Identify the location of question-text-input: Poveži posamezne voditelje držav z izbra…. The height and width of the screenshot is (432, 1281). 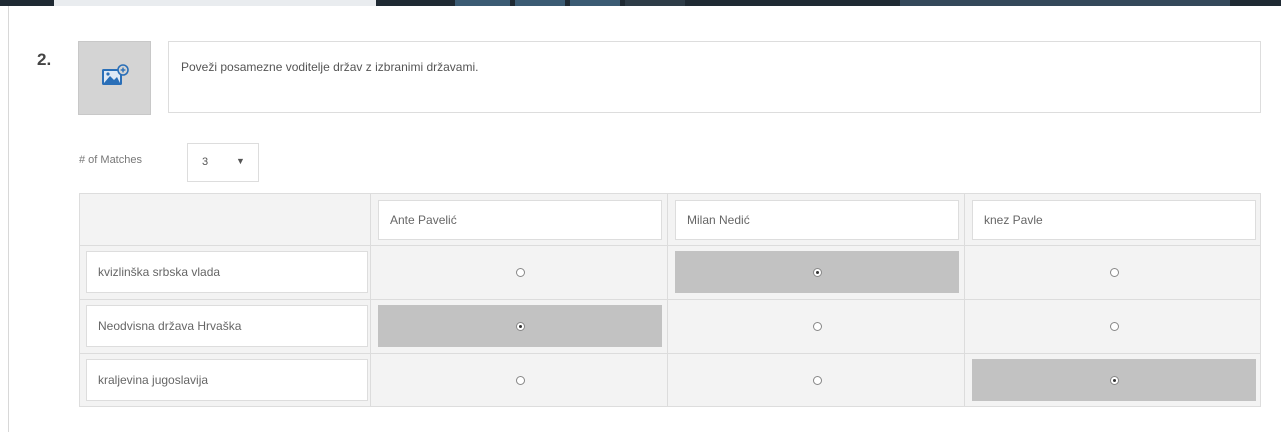
(714, 77).